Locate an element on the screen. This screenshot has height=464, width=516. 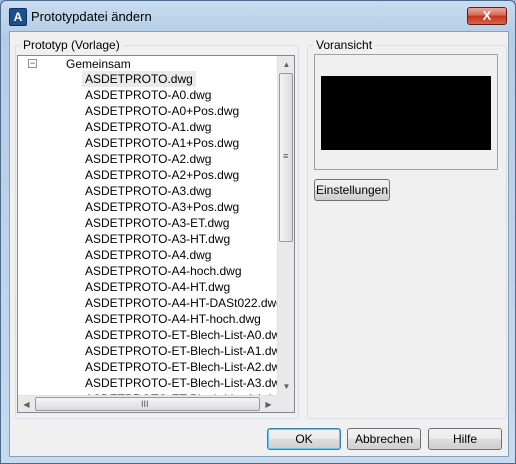
scroll-grip-icon: ≡ is located at coordinates (286, 156).